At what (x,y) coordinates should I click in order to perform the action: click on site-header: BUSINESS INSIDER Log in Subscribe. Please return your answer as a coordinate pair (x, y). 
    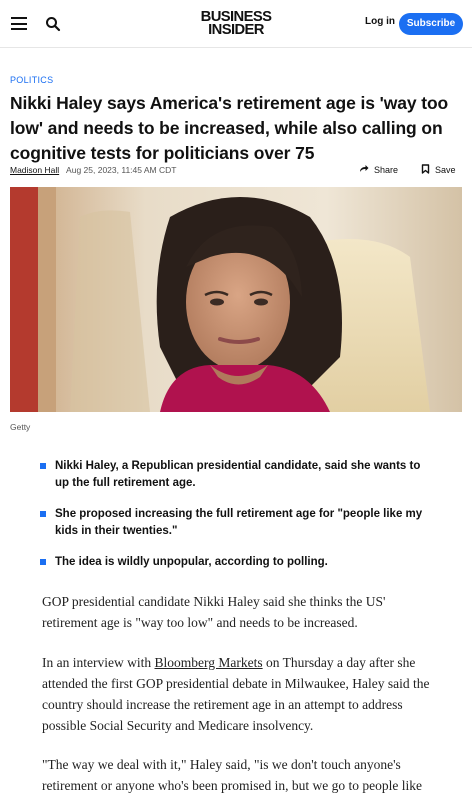
    Looking at the image, I should click on (236, 24).